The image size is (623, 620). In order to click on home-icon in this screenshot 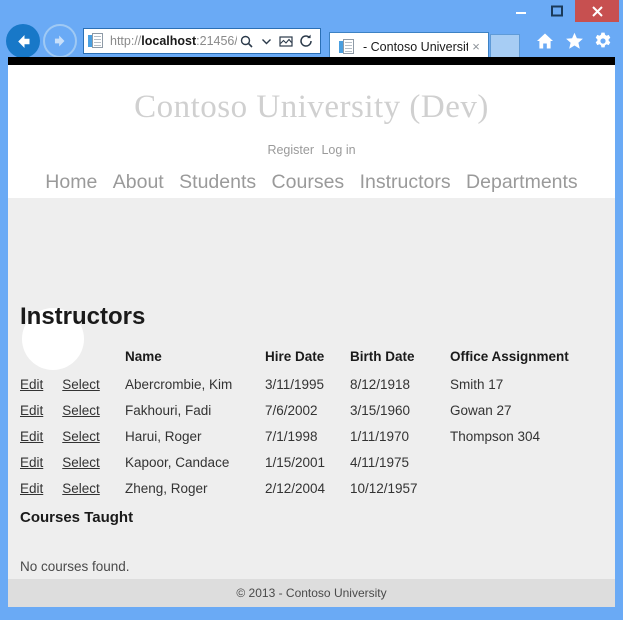, I will do `click(545, 41)`.